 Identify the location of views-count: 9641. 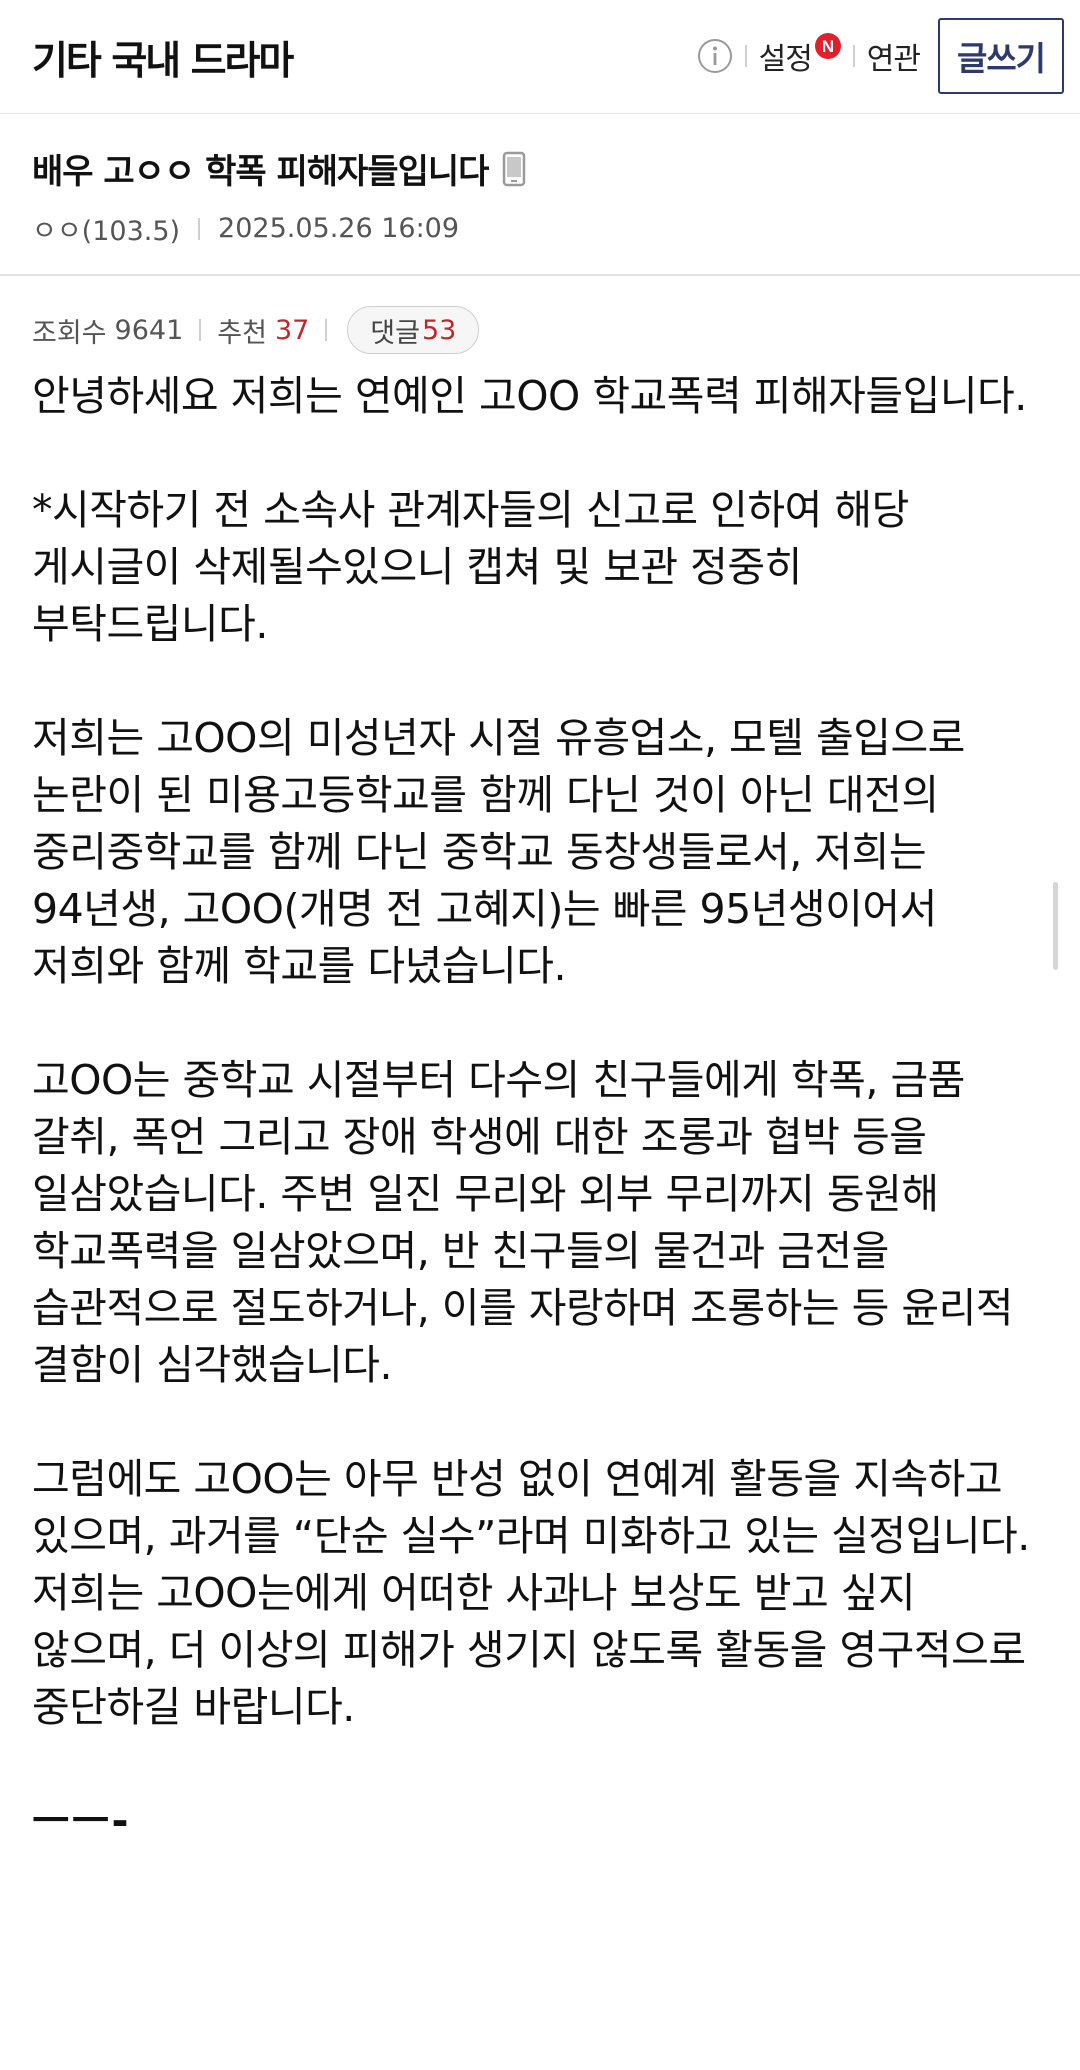
(149, 330).